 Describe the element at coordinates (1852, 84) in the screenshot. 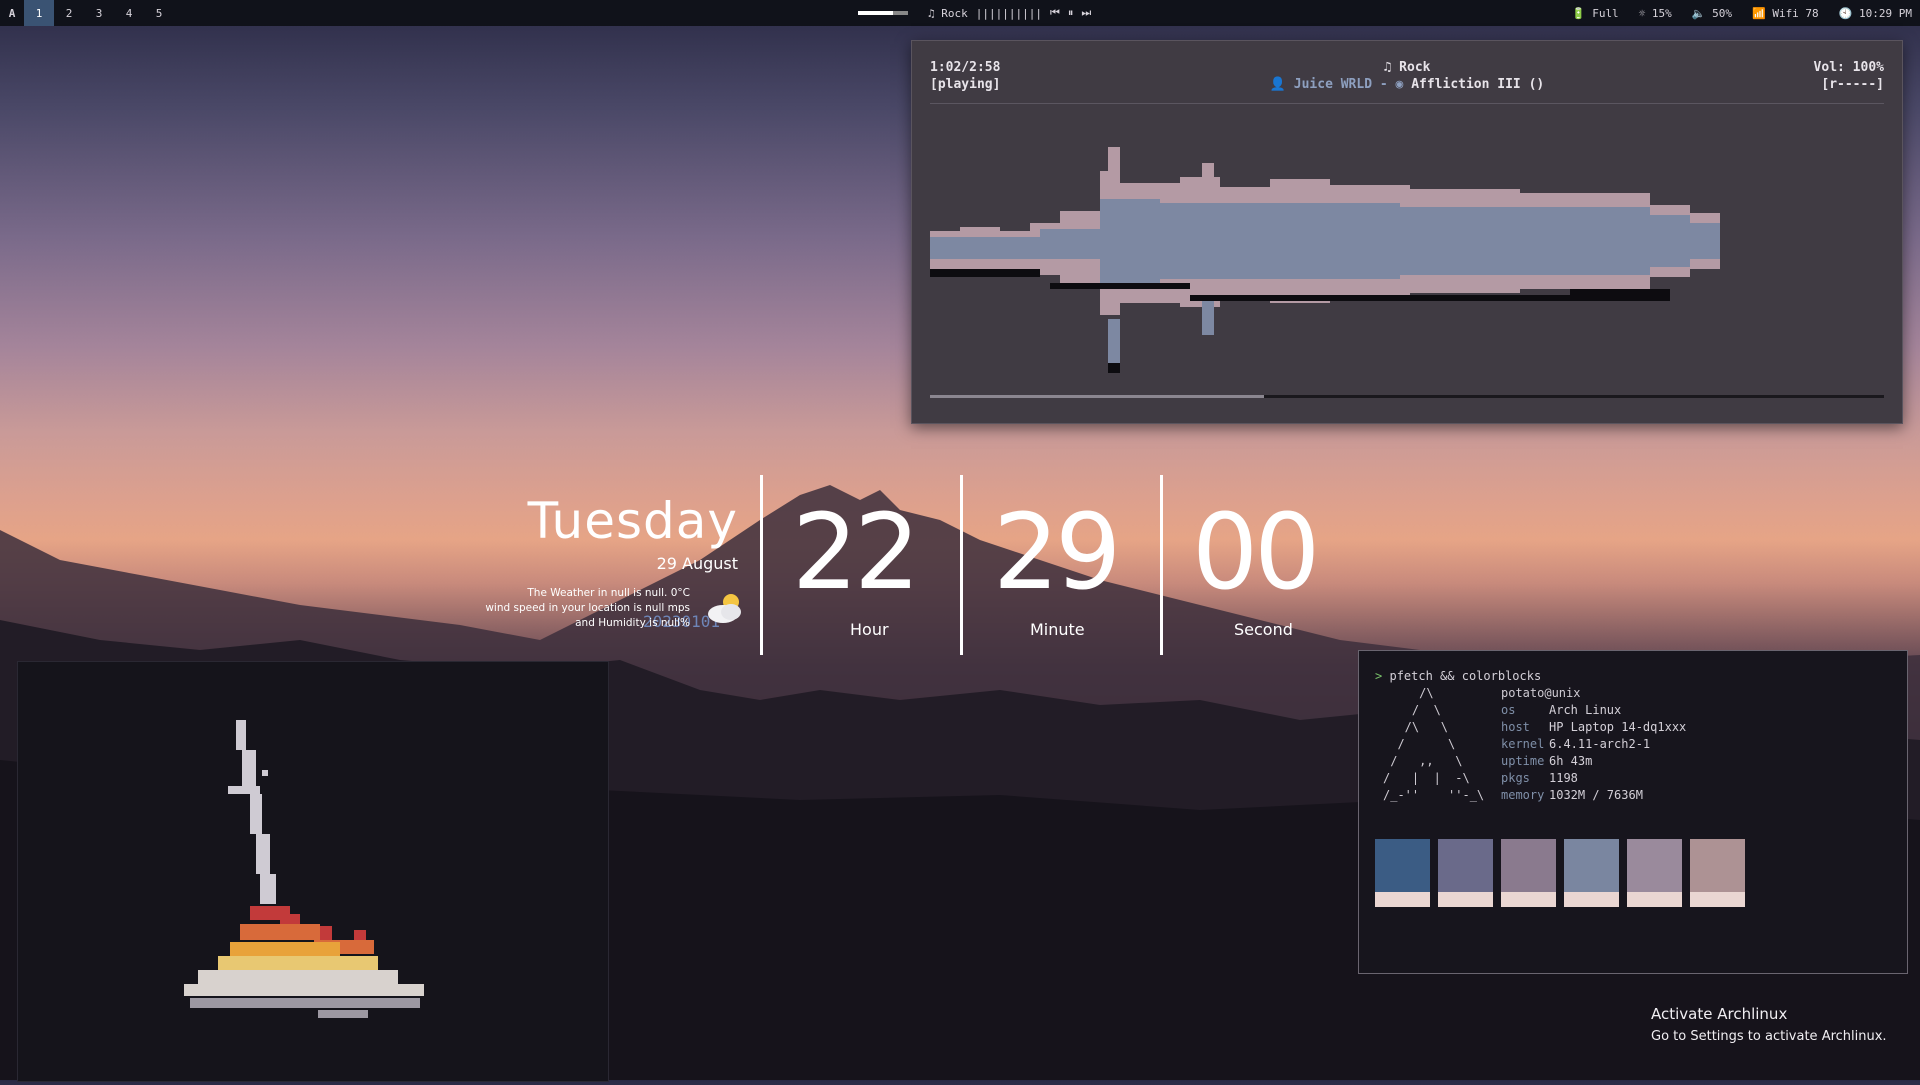

I see `player-mode: [r-----]` at that location.